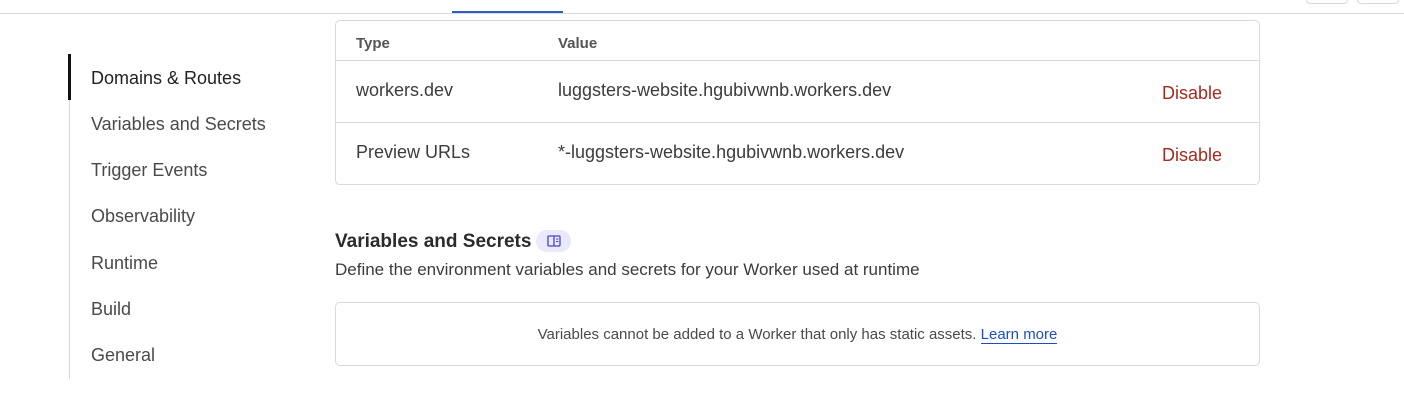 This screenshot has height=405, width=1404. What do you see at coordinates (702, 7) in the screenshot?
I see `top-tab-bar` at bounding box center [702, 7].